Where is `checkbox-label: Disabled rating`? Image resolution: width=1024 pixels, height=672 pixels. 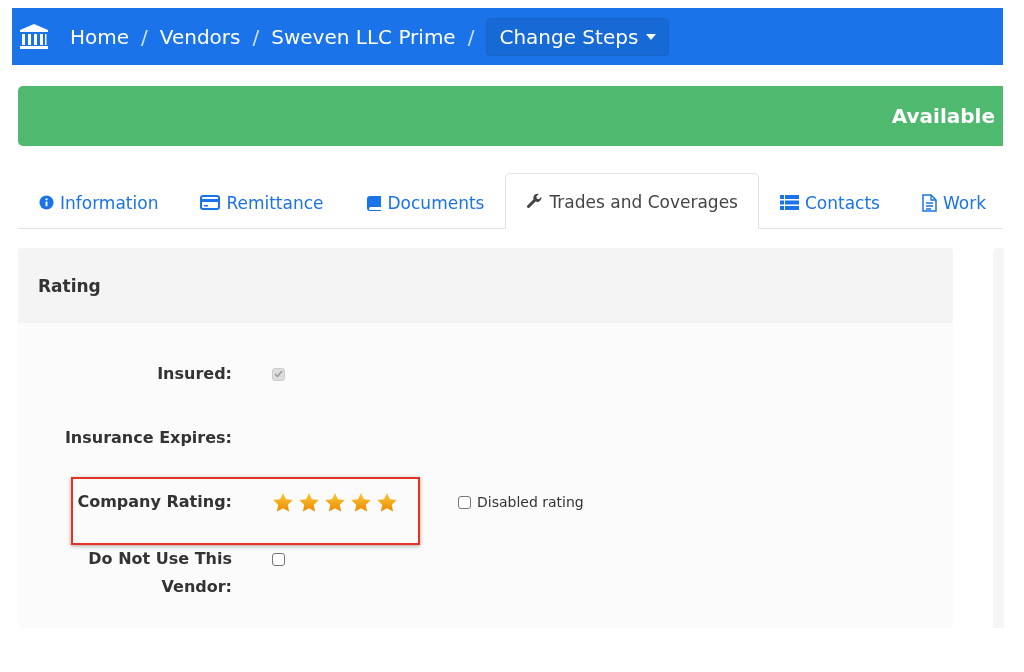 checkbox-label: Disabled rating is located at coordinates (530, 502).